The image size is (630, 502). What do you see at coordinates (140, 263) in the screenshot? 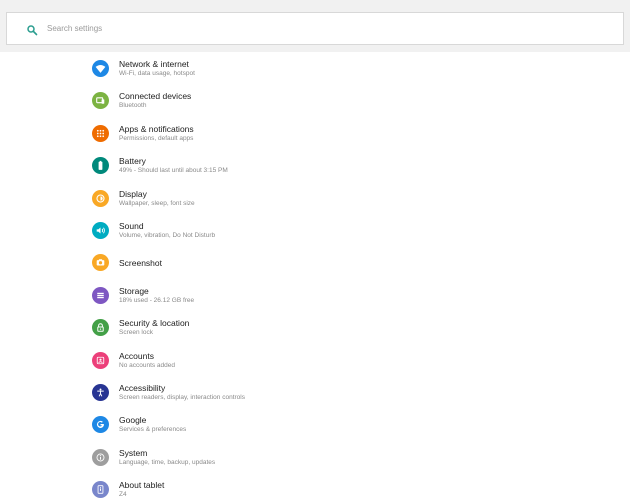
I see `settings-item-title: Screenshot` at bounding box center [140, 263].